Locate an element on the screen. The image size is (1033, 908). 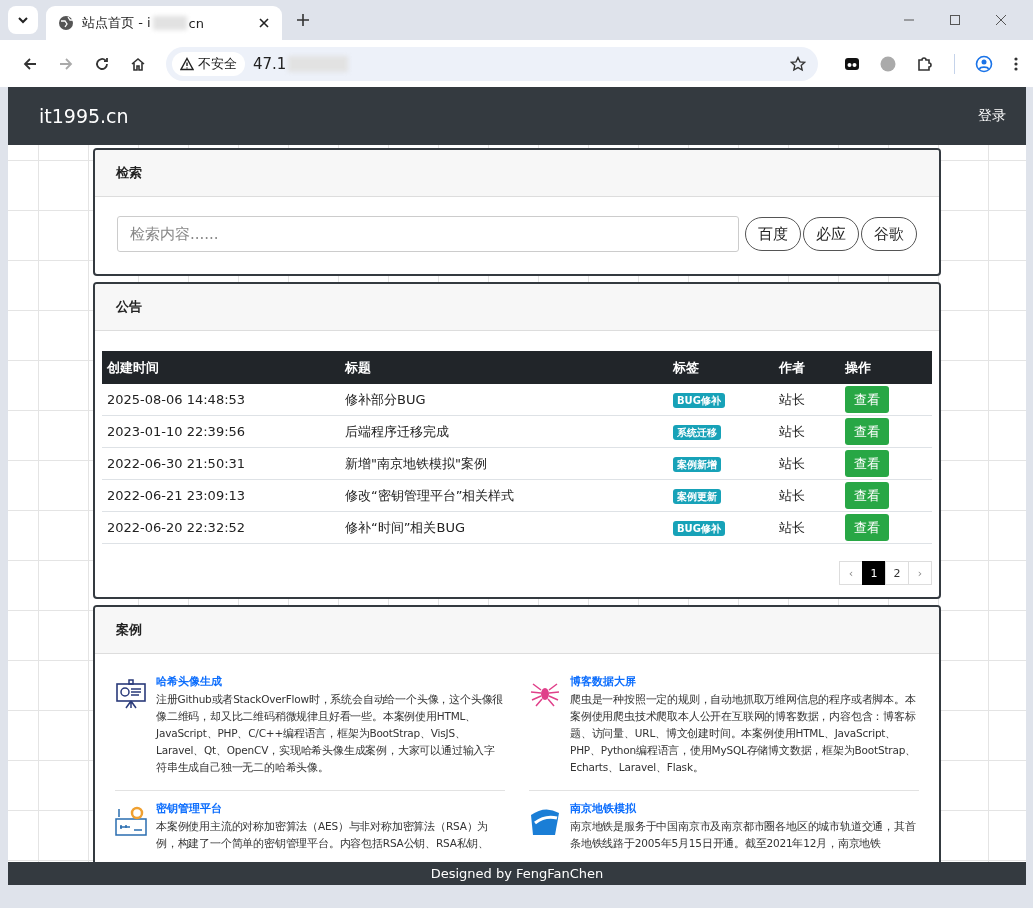
profile-icon is located at coordinates (984, 63).